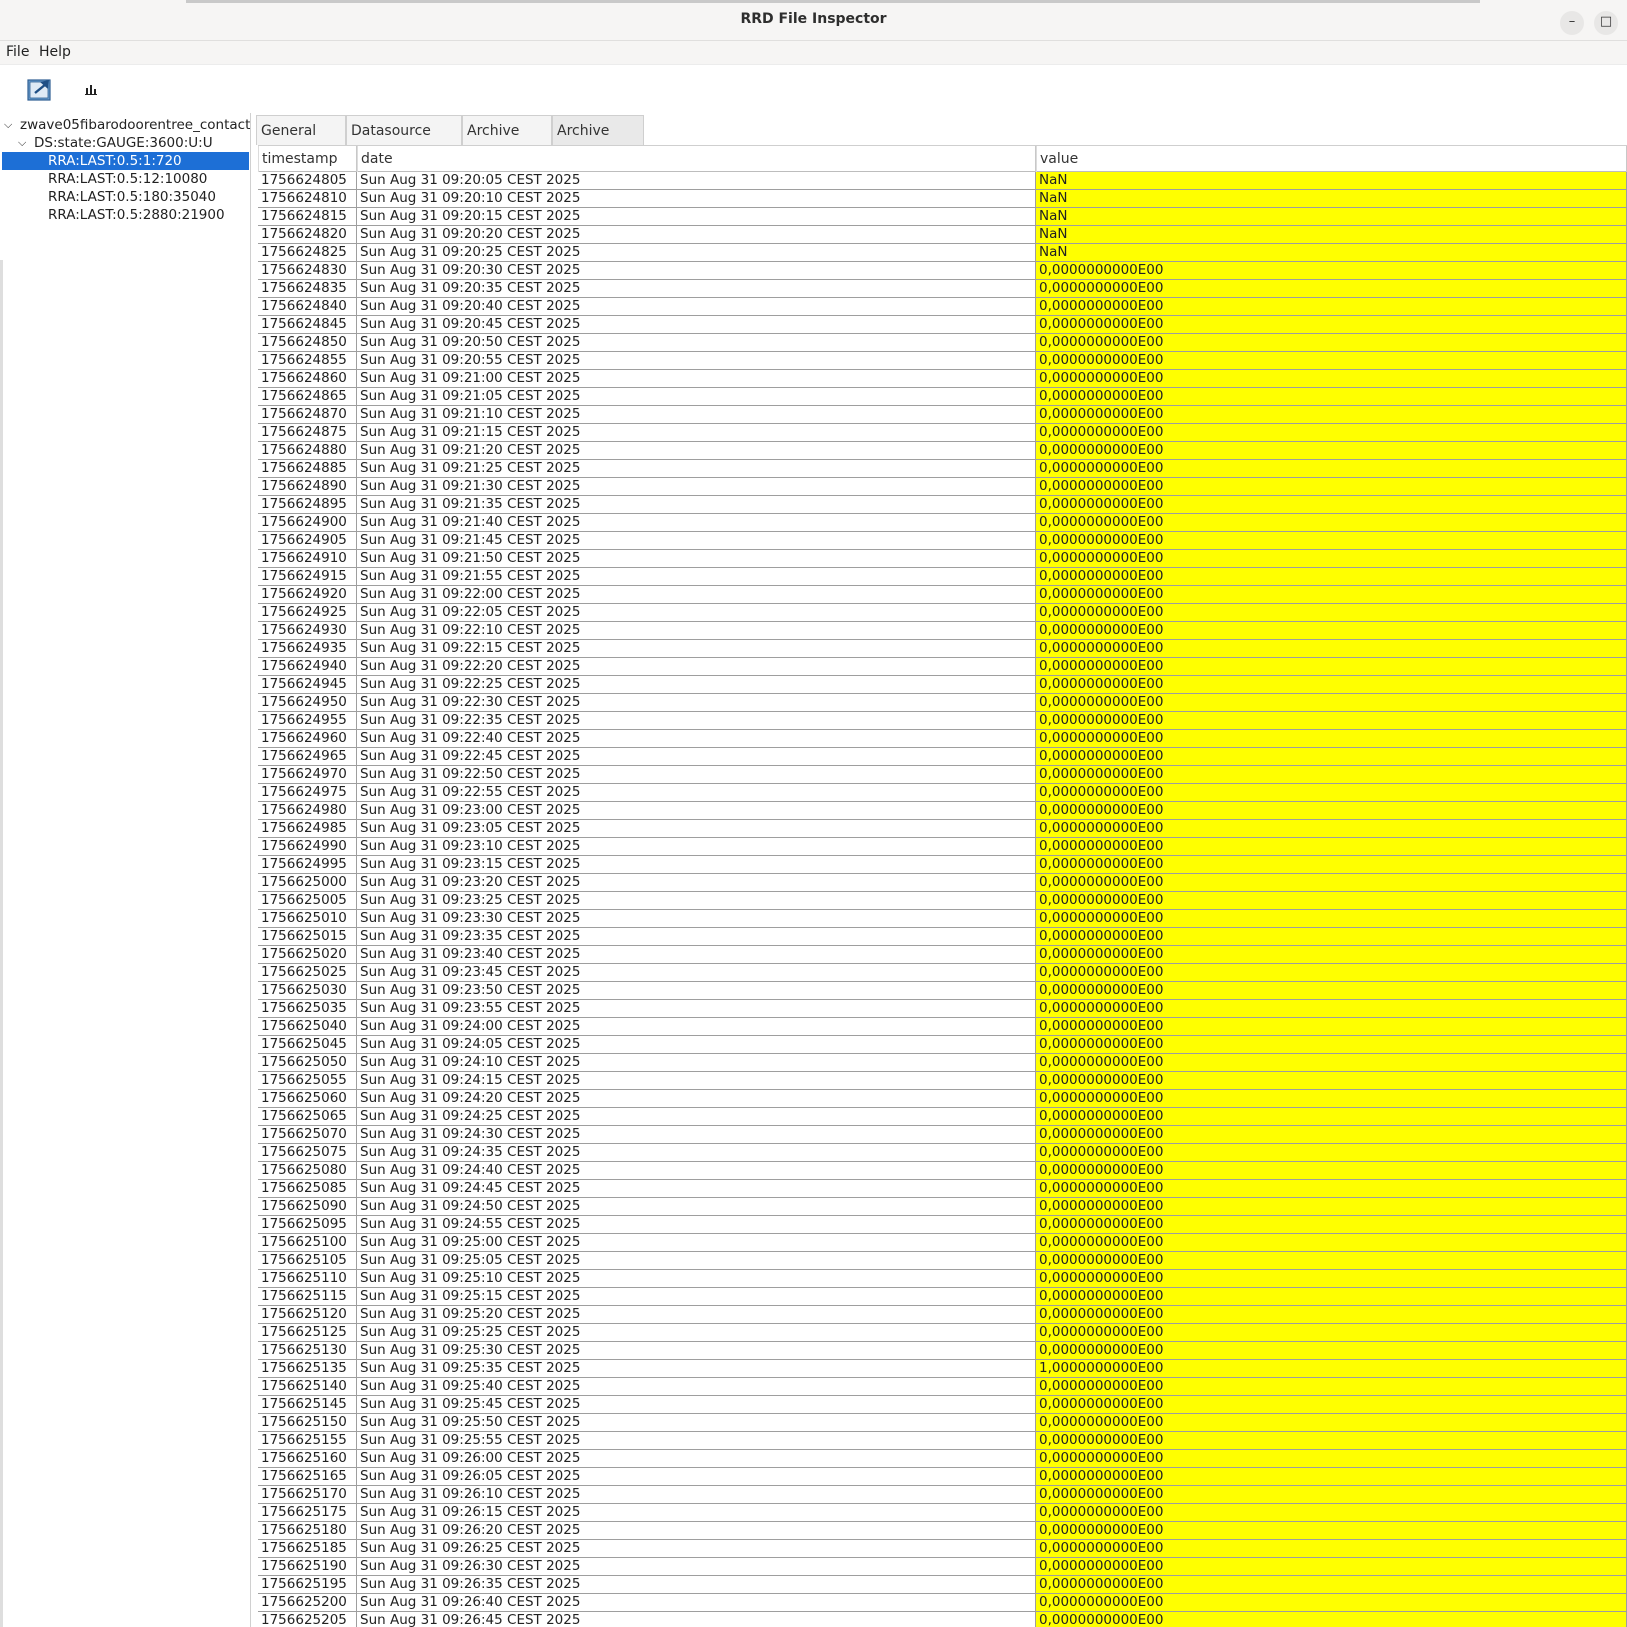 Image resolution: width=1627 pixels, height=1627 pixels. I want to click on tree-root: ⌵ zwave05fibarodoorentree_contact, so click(125, 125).